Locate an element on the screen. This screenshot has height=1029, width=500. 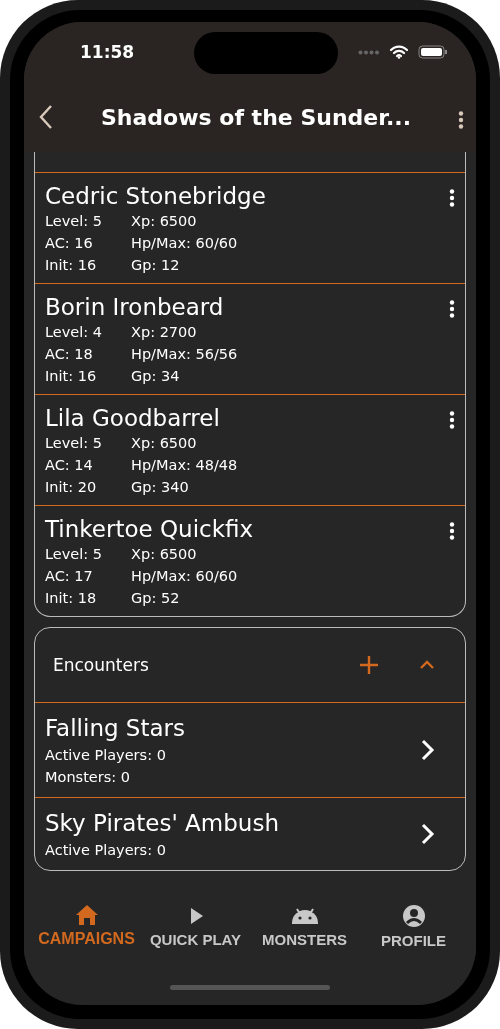
player-stat: Gp: 340 is located at coordinates (160, 487).